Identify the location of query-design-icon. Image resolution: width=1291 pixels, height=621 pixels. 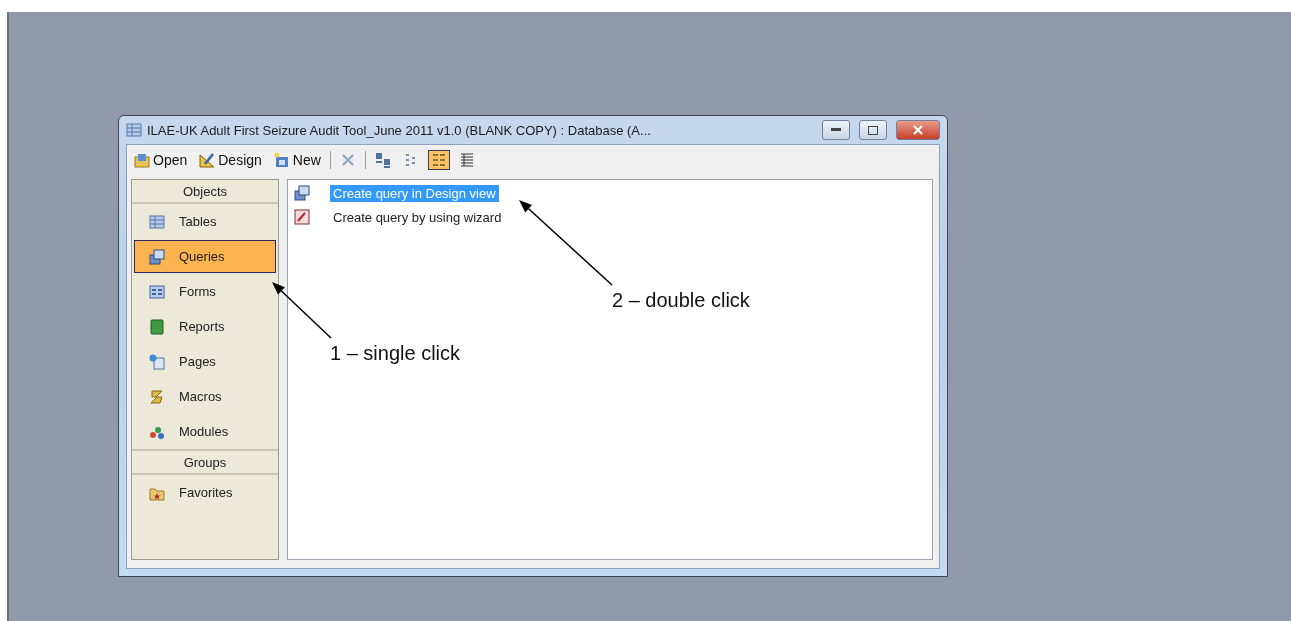
(302, 193).